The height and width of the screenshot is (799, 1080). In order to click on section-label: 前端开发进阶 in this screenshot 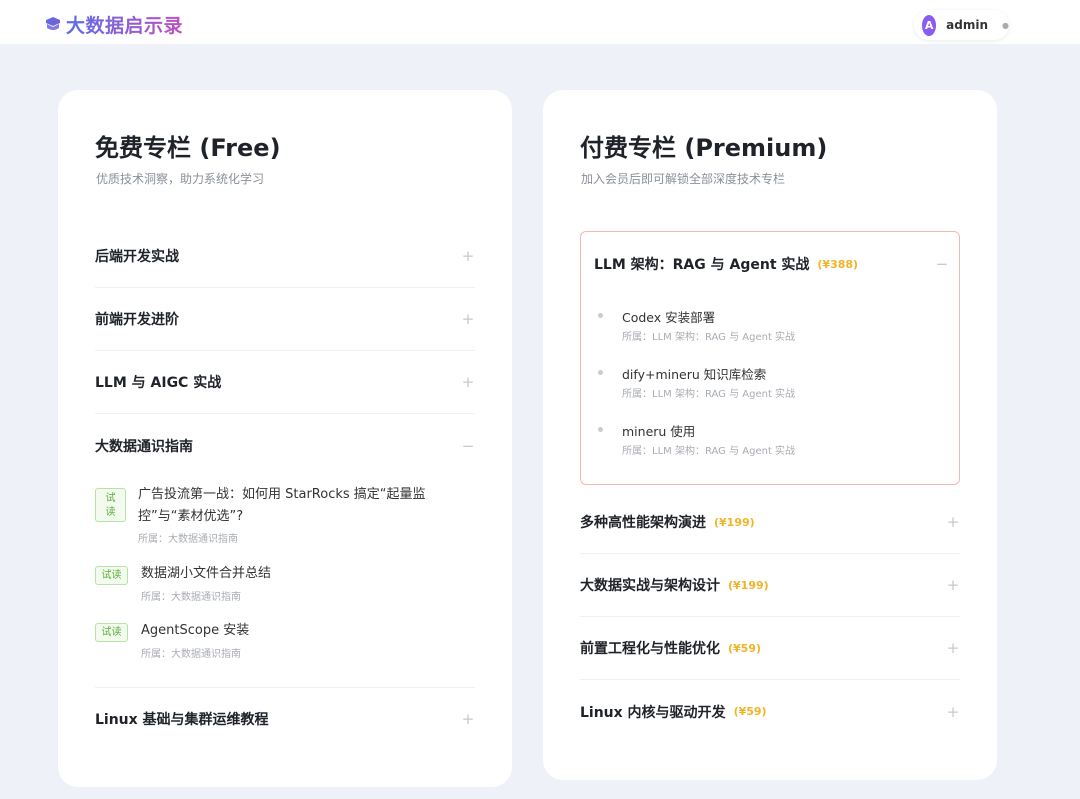, I will do `click(137, 320)`.